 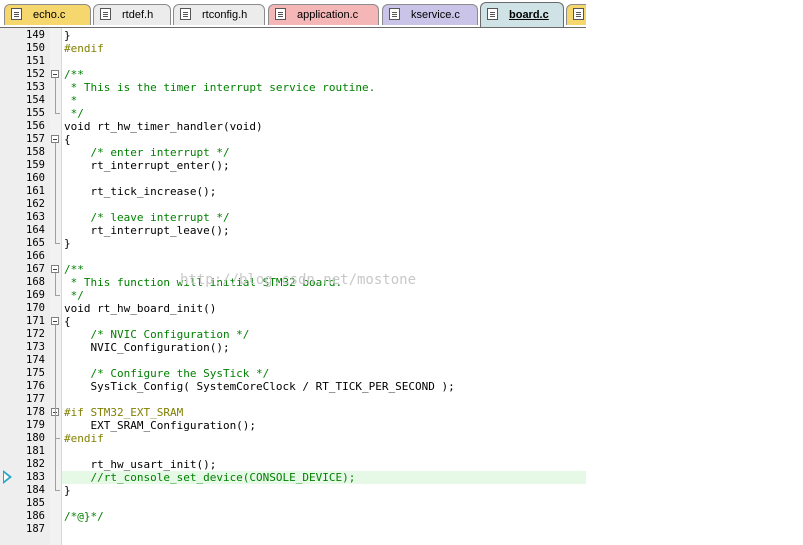 What do you see at coordinates (166, 373) in the screenshot?
I see `code-line: /* Configure the SysTick */` at bounding box center [166, 373].